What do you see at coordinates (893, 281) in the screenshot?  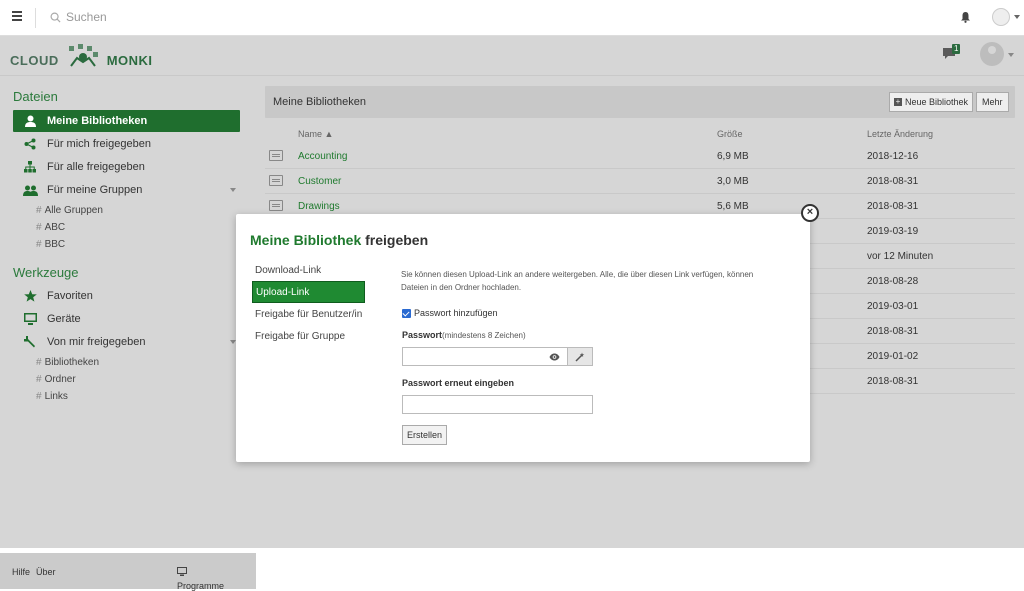 I see `library-modified: 2018-08-28` at bounding box center [893, 281].